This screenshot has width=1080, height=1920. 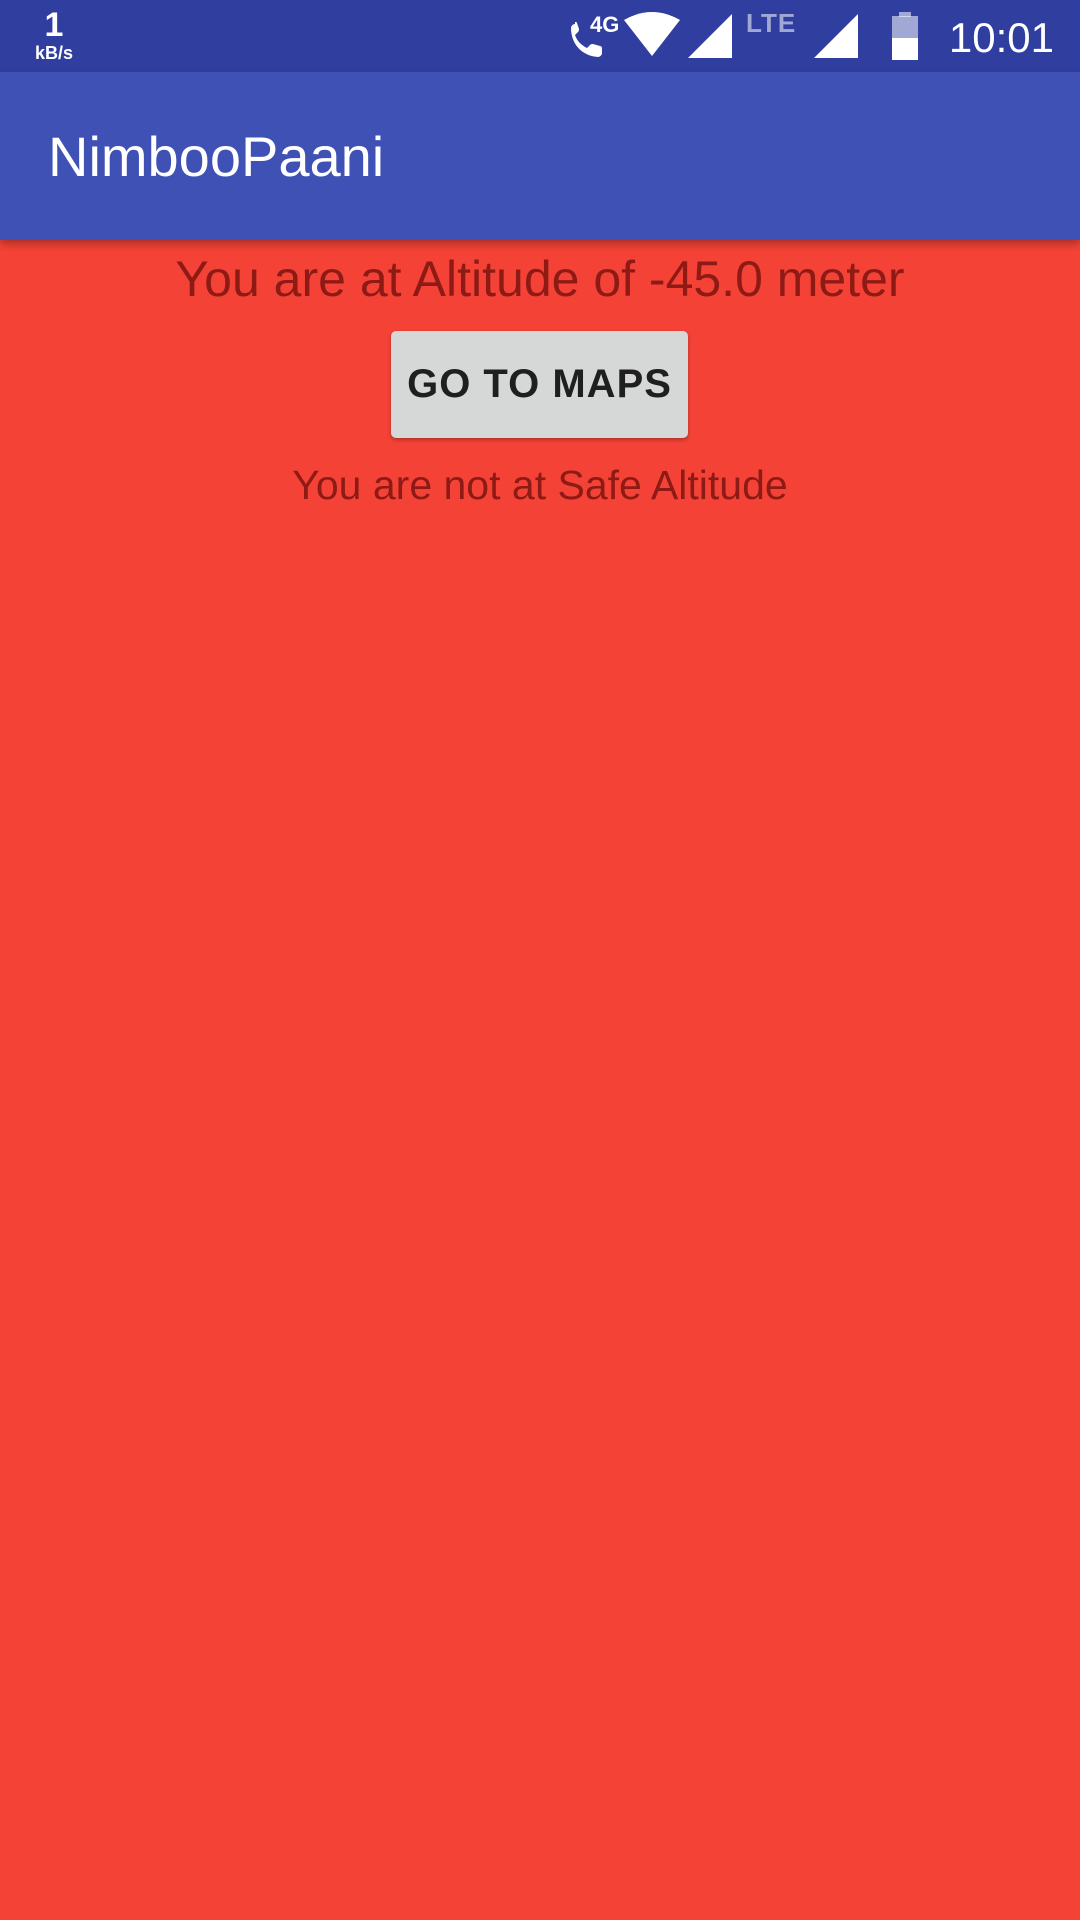 I want to click on call-4g-icon: 4G, so click(x=592, y=37).